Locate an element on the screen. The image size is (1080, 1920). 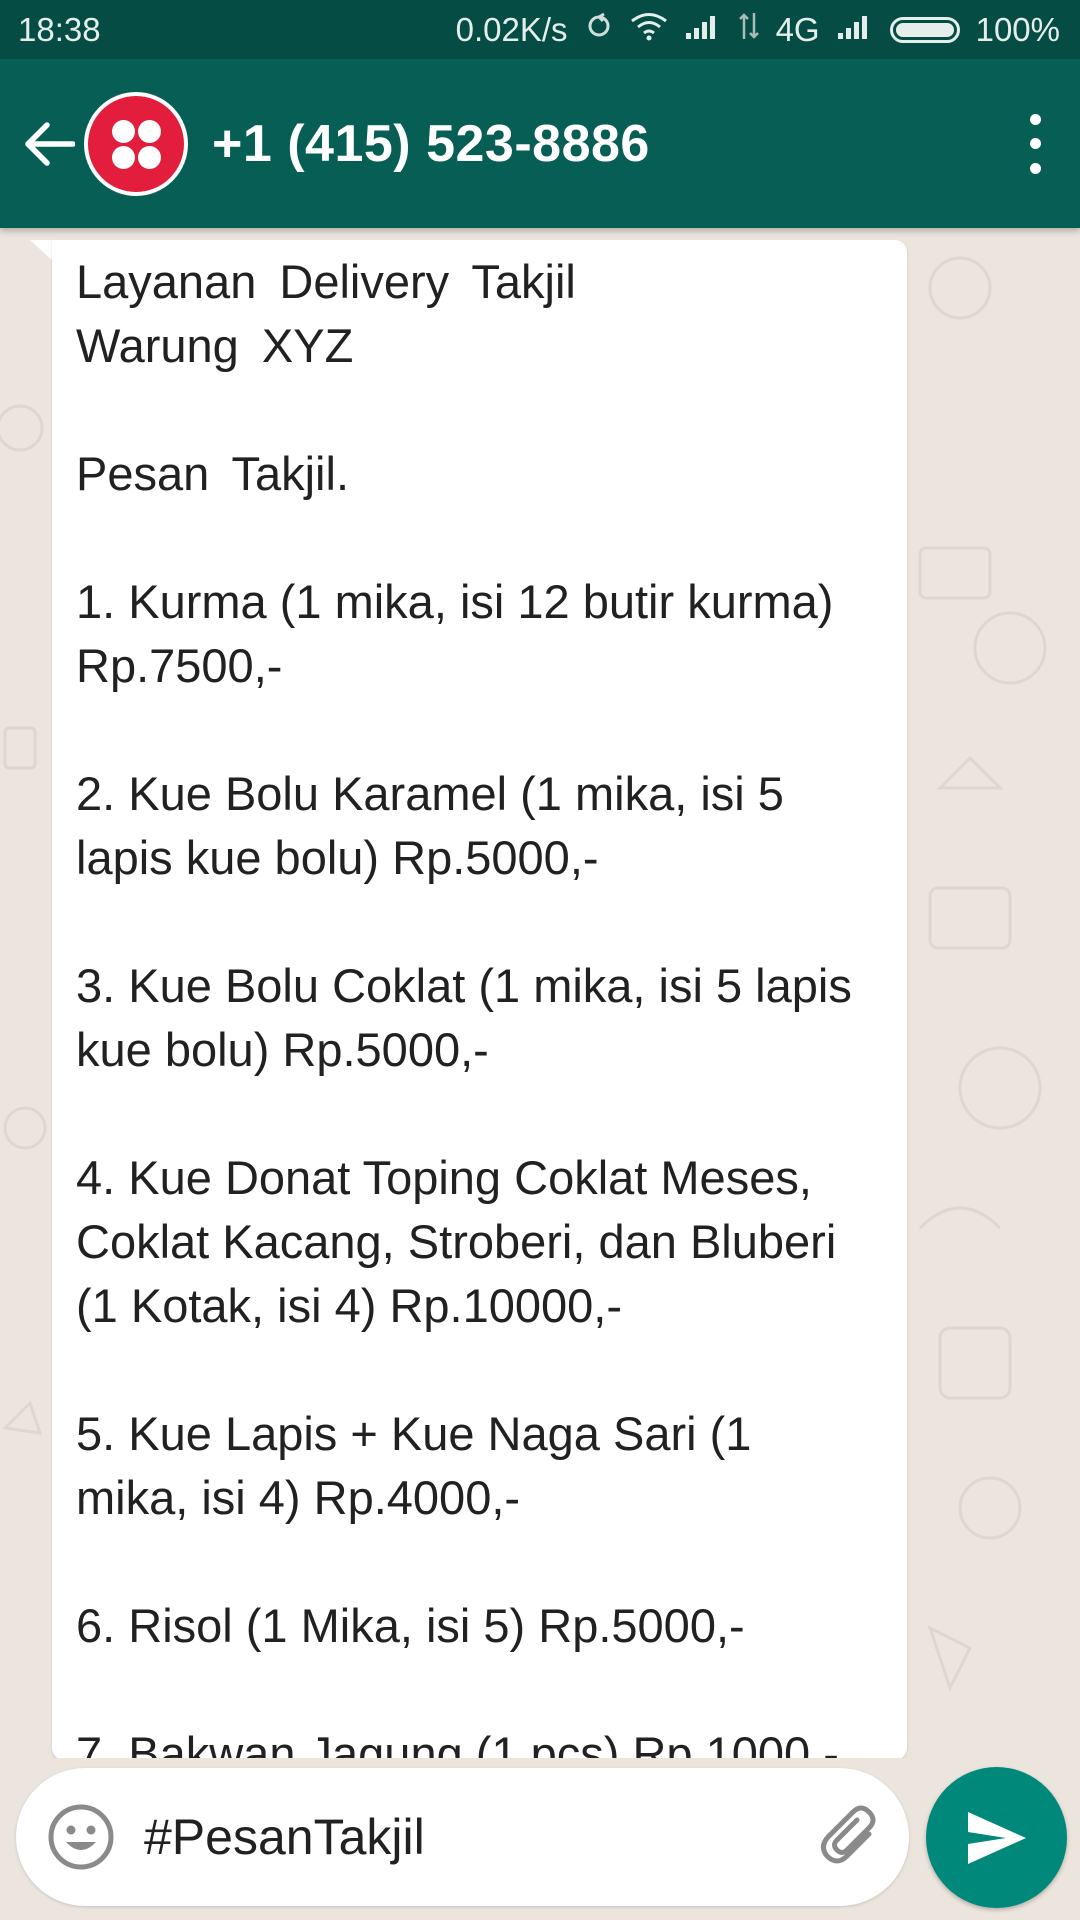
net-speed: 0.02K/s is located at coordinates (511, 29).